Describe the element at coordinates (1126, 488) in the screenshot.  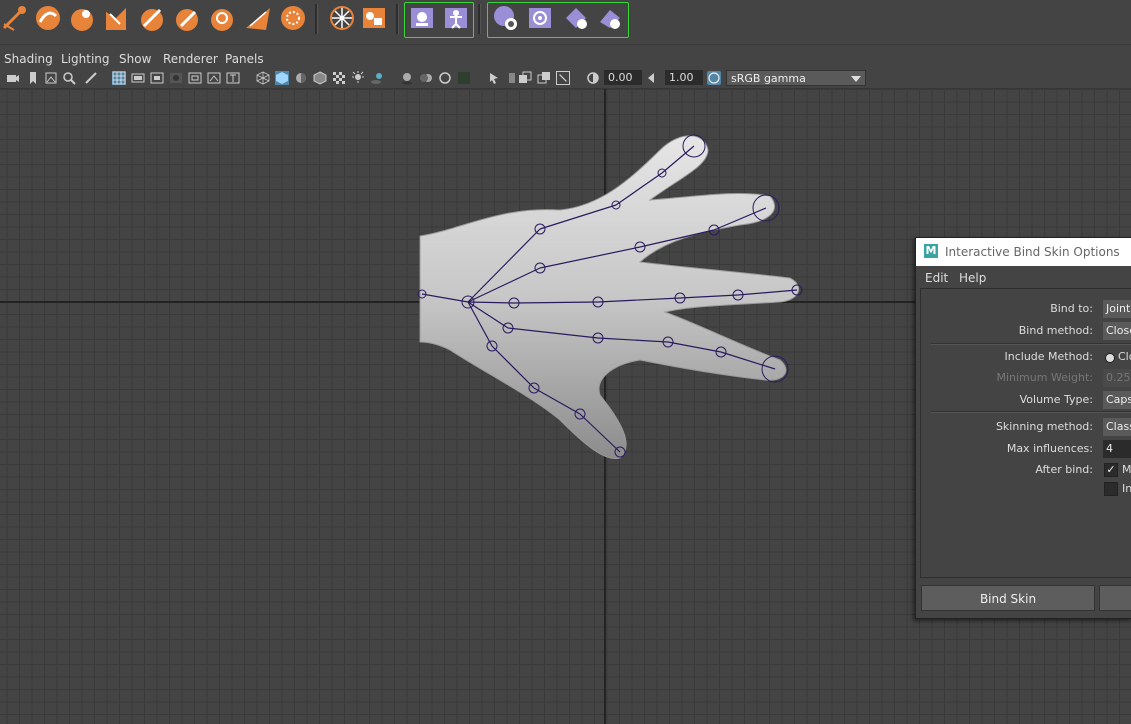
I see `after-bind-option-2: Inc` at that location.